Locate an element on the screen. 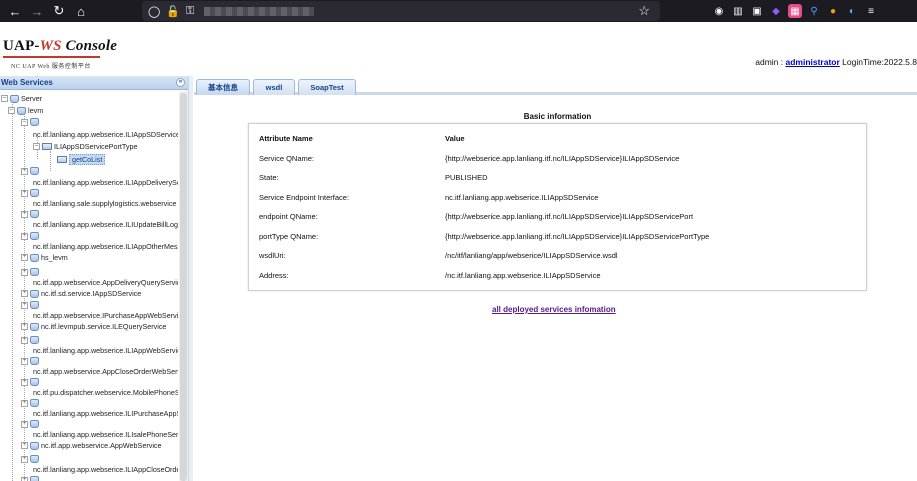 Image resolution: width=917 pixels, height=481 pixels. extension-diamond-icon: ◆ is located at coordinates (776, 11).